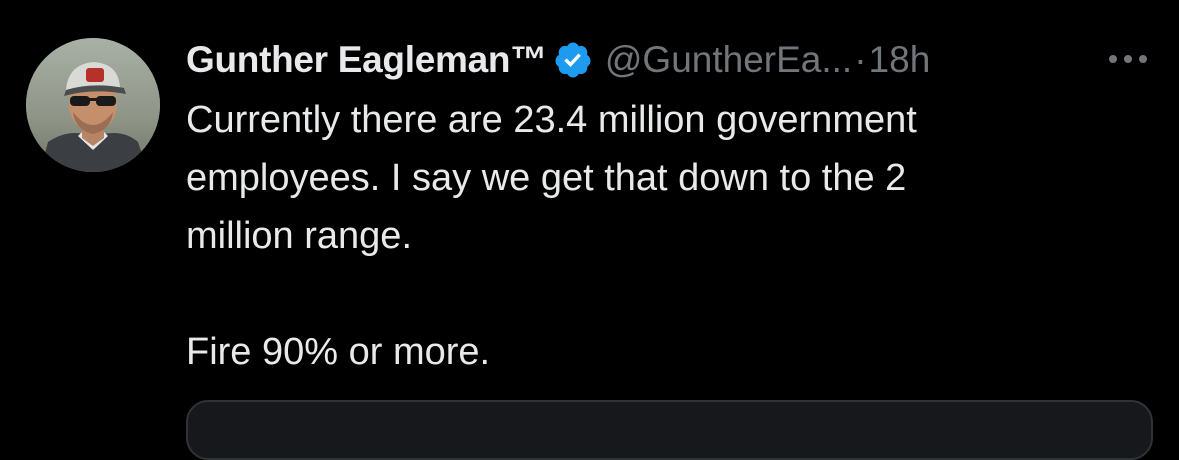 The image size is (1179, 460). I want to click on more-options-icon, so click(1128, 59).